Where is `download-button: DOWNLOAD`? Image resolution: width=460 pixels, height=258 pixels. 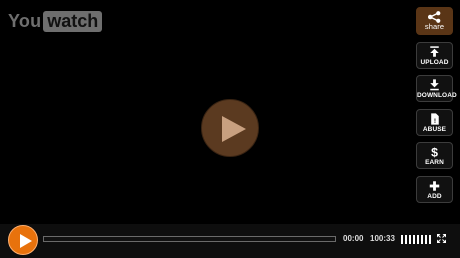 download-button: DOWNLOAD is located at coordinates (436, 88).